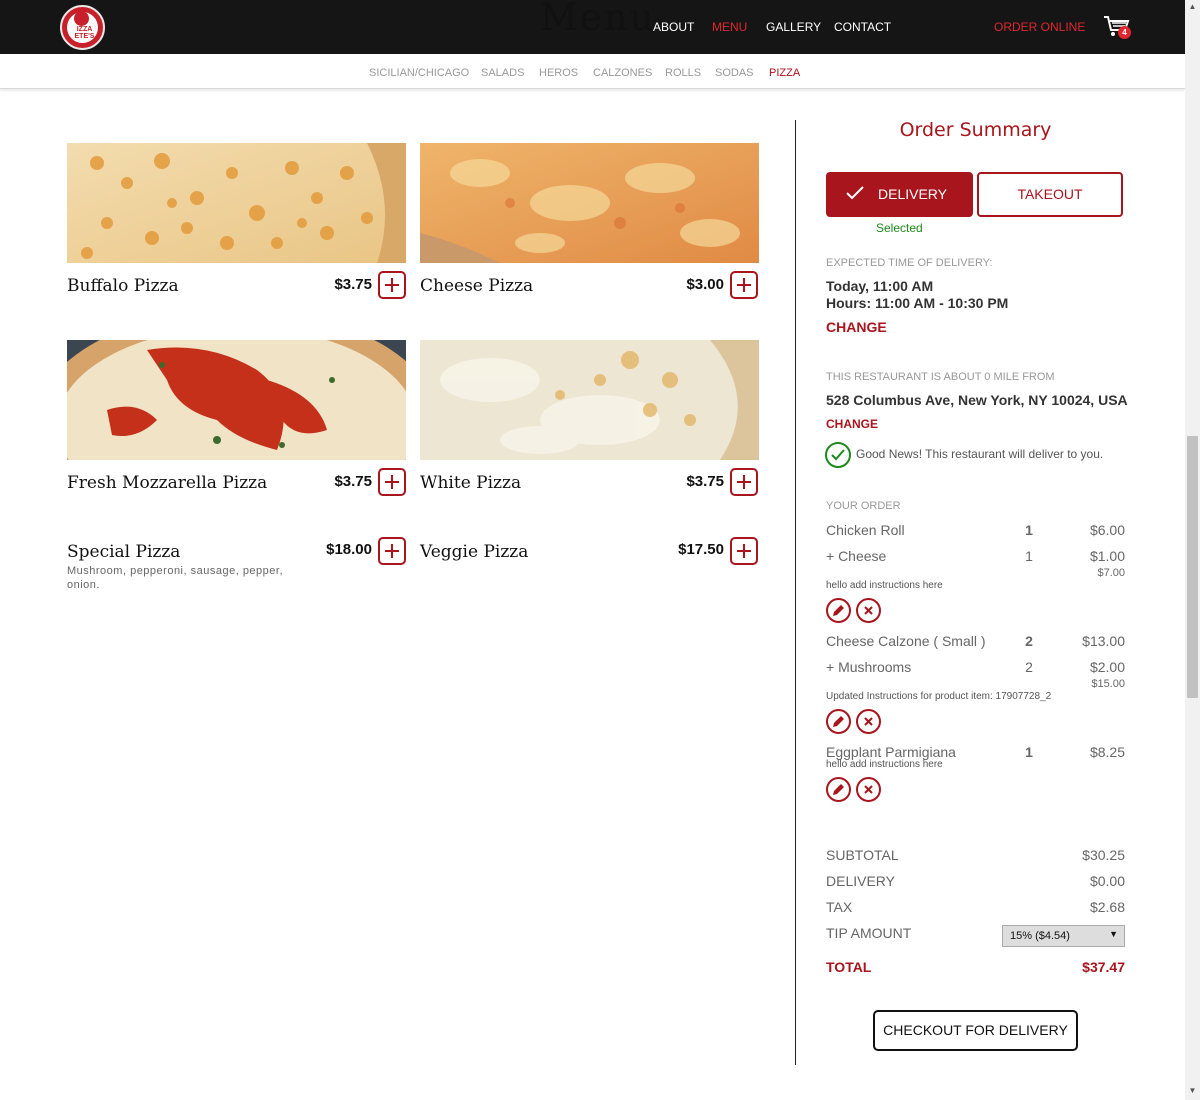 Image resolution: width=1200 pixels, height=1100 pixels. What do you see at coordinates (349, 549) in the screenshot?
I see `product-price-special-pizza: $18.00` at bounding box center [349, 549].